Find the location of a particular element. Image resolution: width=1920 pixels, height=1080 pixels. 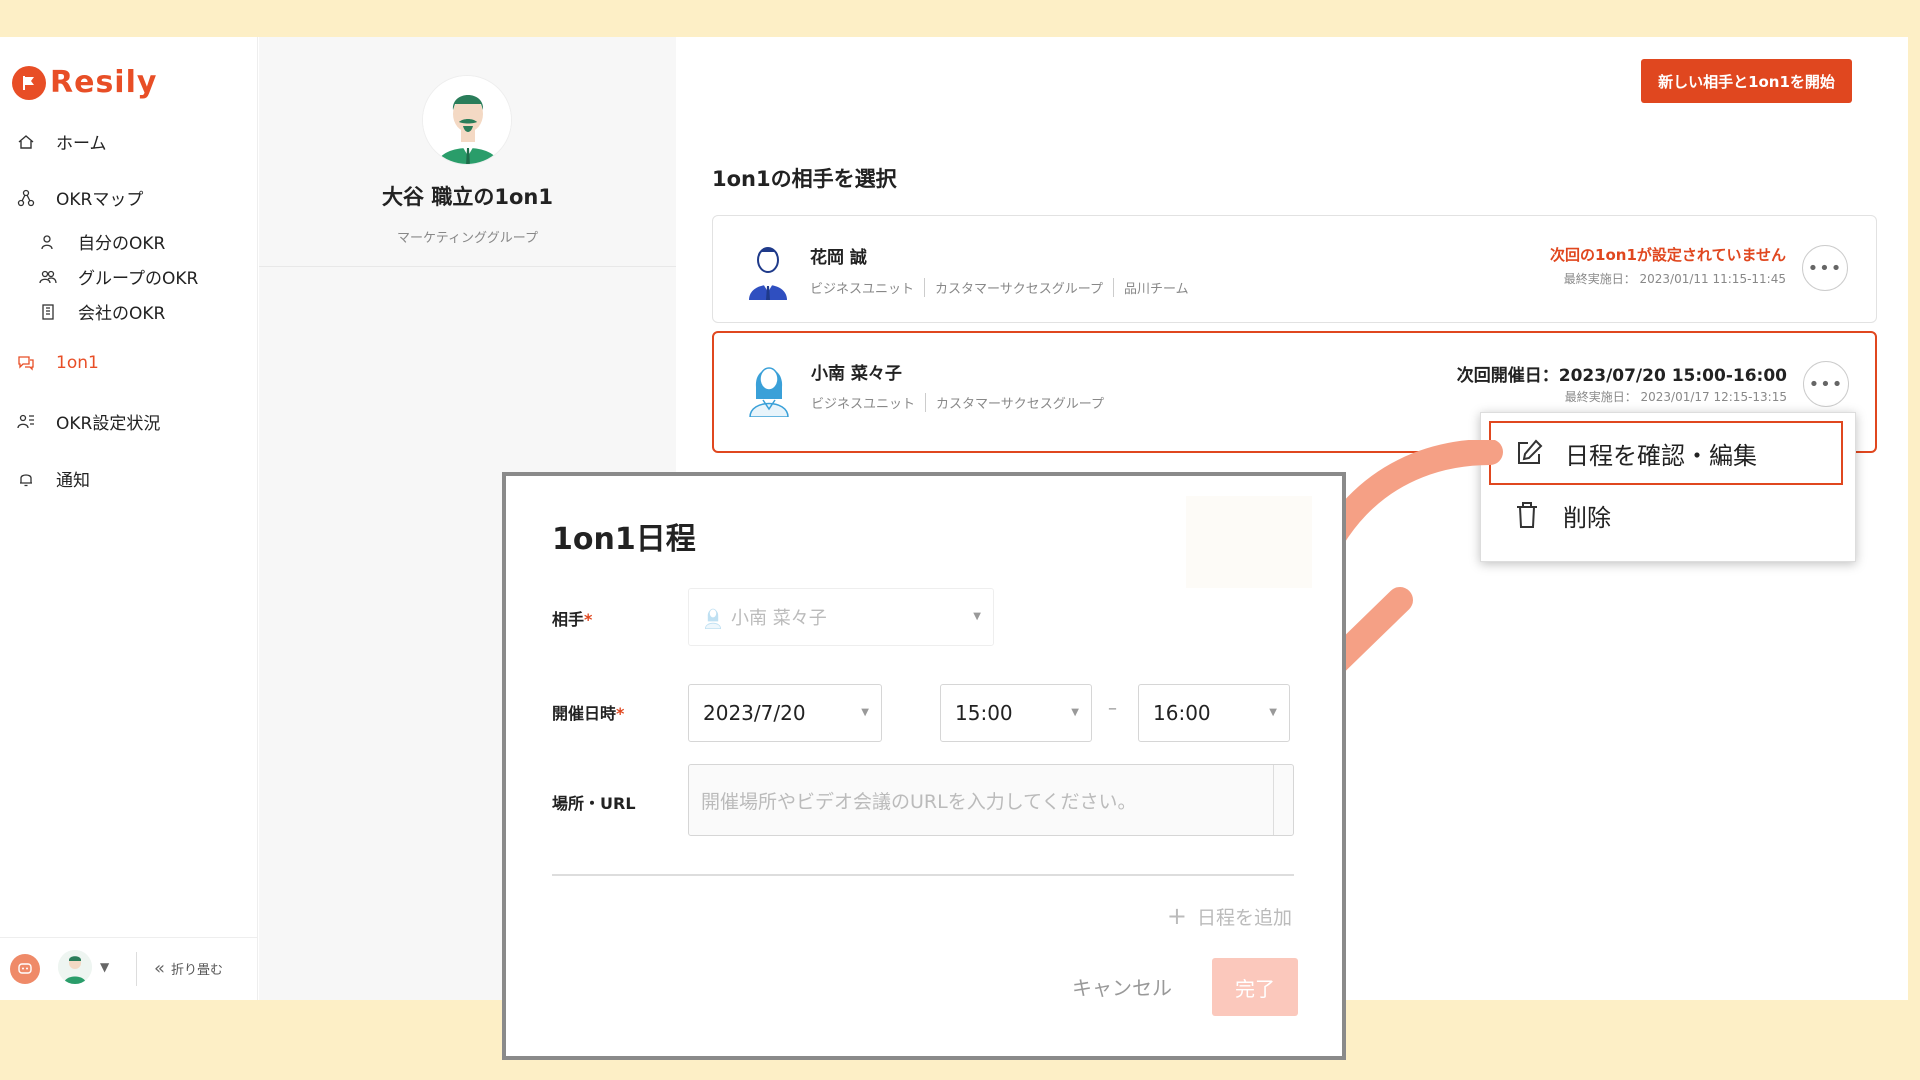

sidebar-item-label: 会社のOKR is located at coordinates (122, 314).